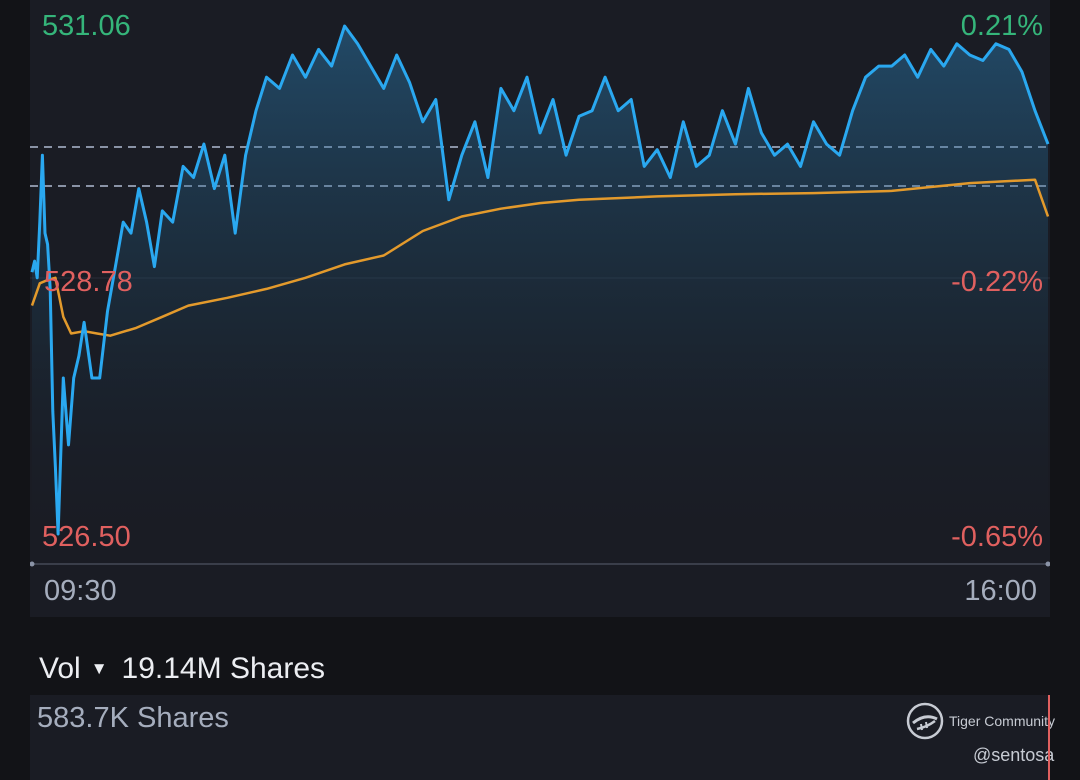 This screenshot has height=780, width=1080. Describe the element at coordinates (997, 282) in the screenshot. I see `pct-mid-label: -0.22%` at that location.